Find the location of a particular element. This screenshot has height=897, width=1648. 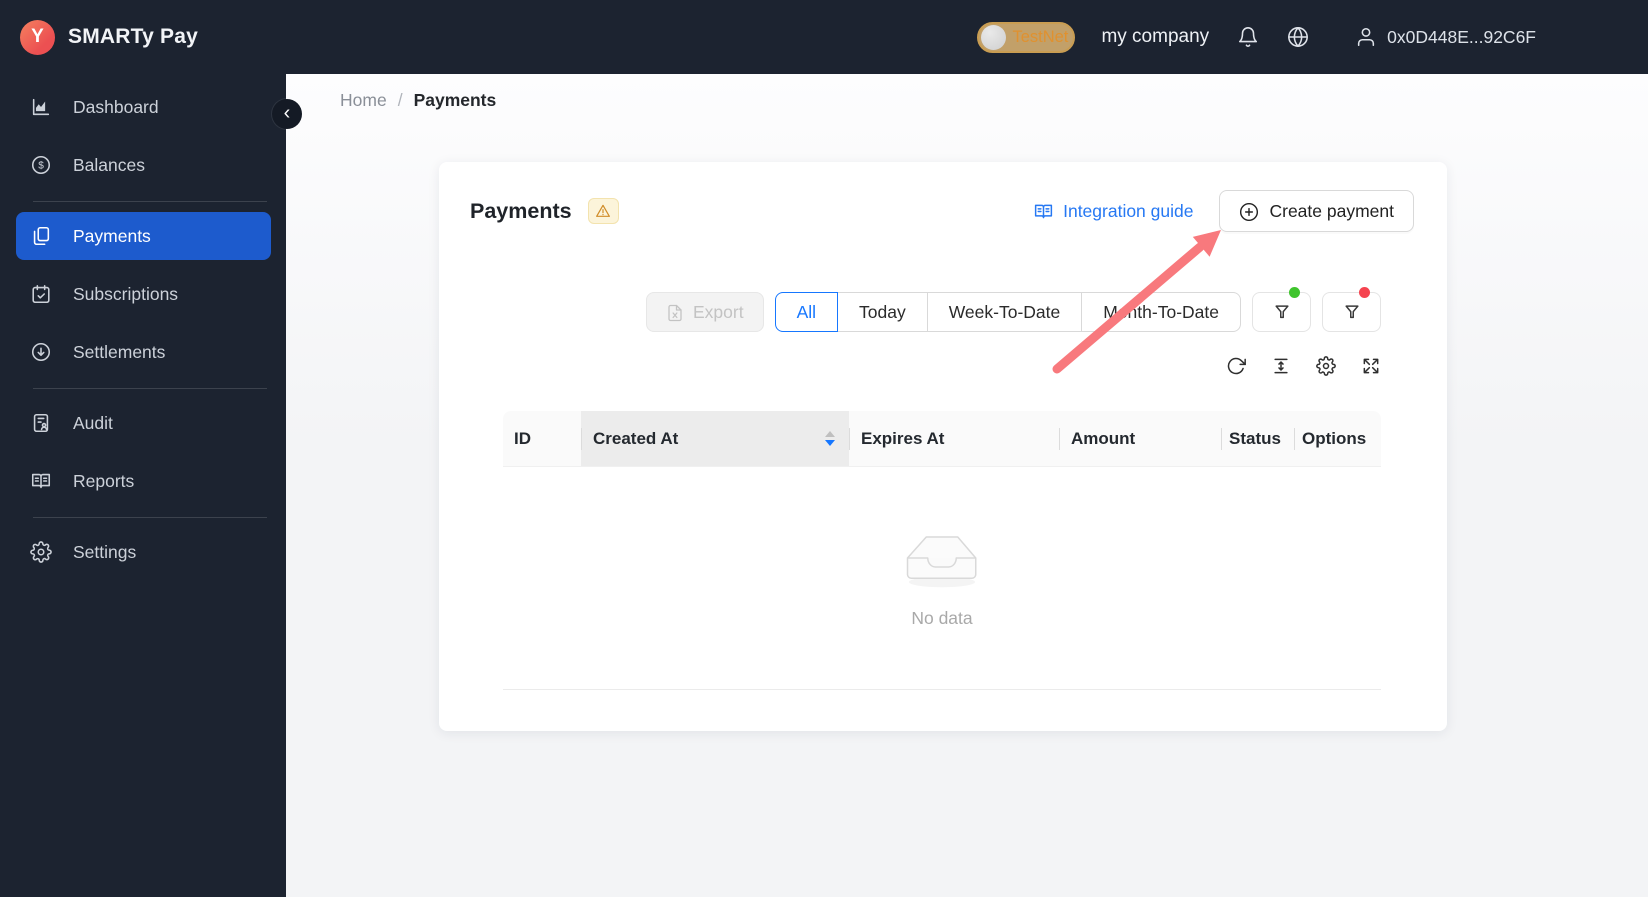

fullscreen-icon is located at coordinates (1371, 366).